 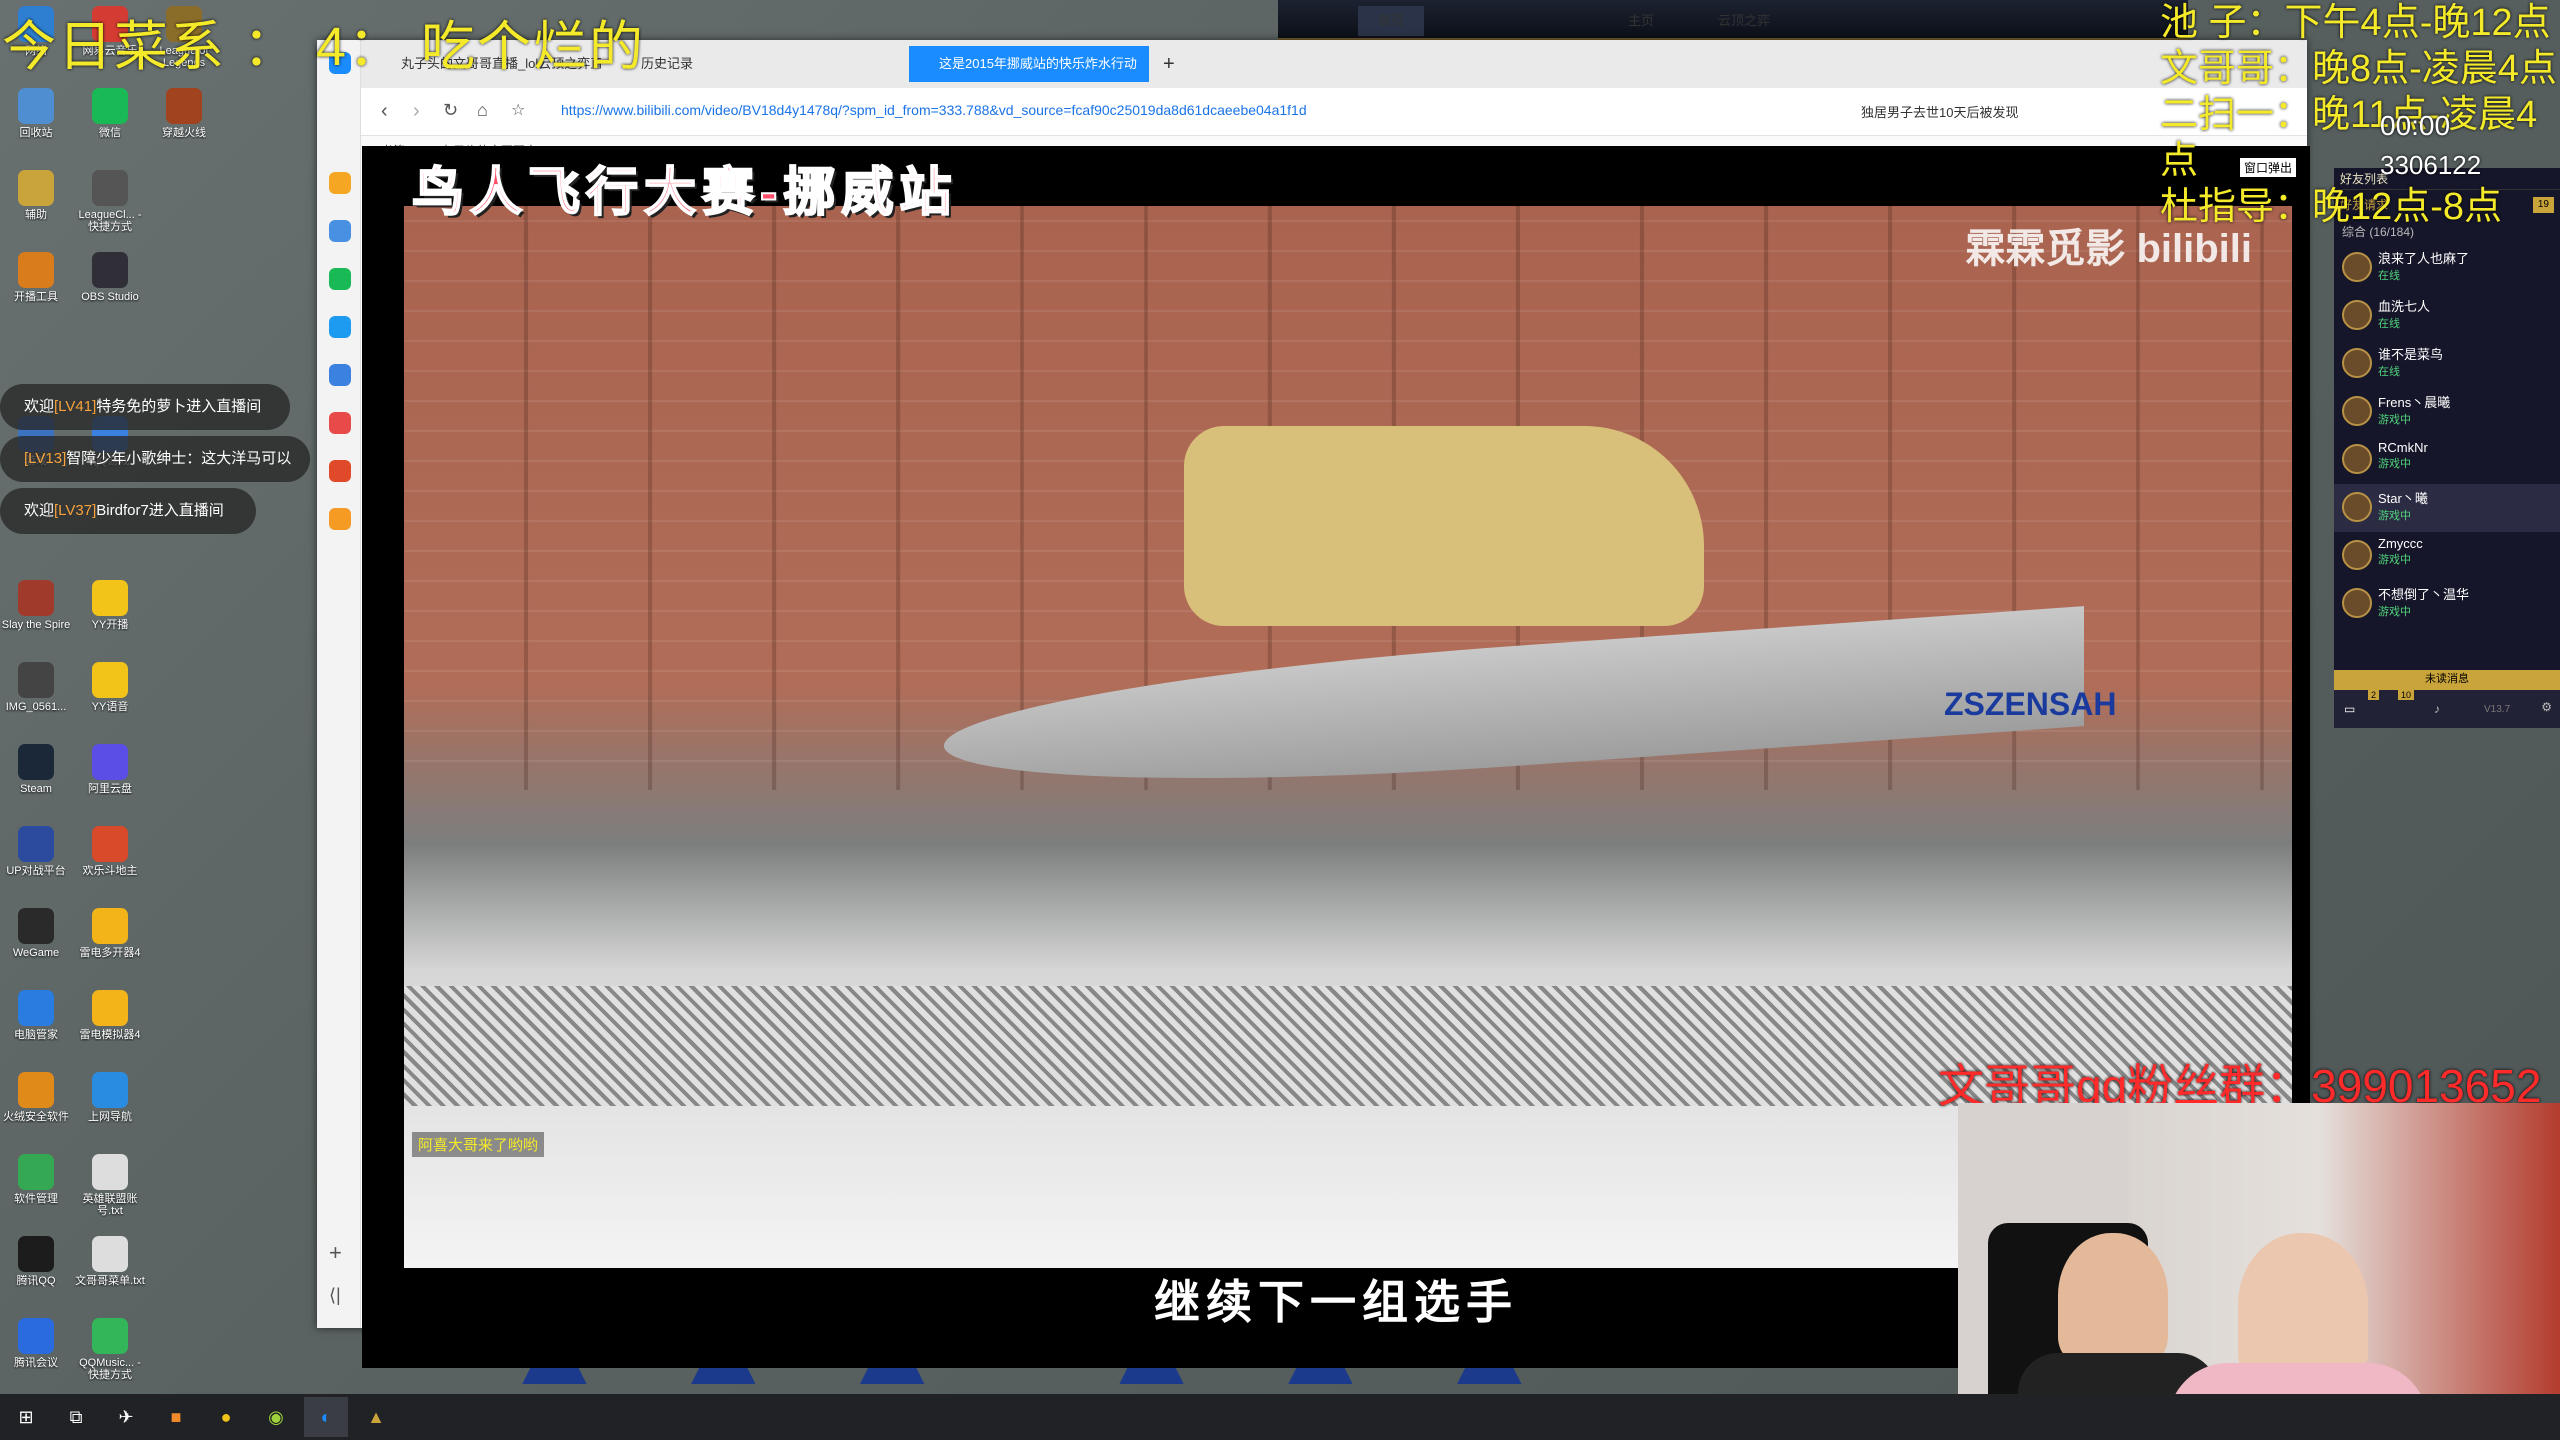 I want to click on desktop-icon: 电脑管家, so click(x=36, y=1029).